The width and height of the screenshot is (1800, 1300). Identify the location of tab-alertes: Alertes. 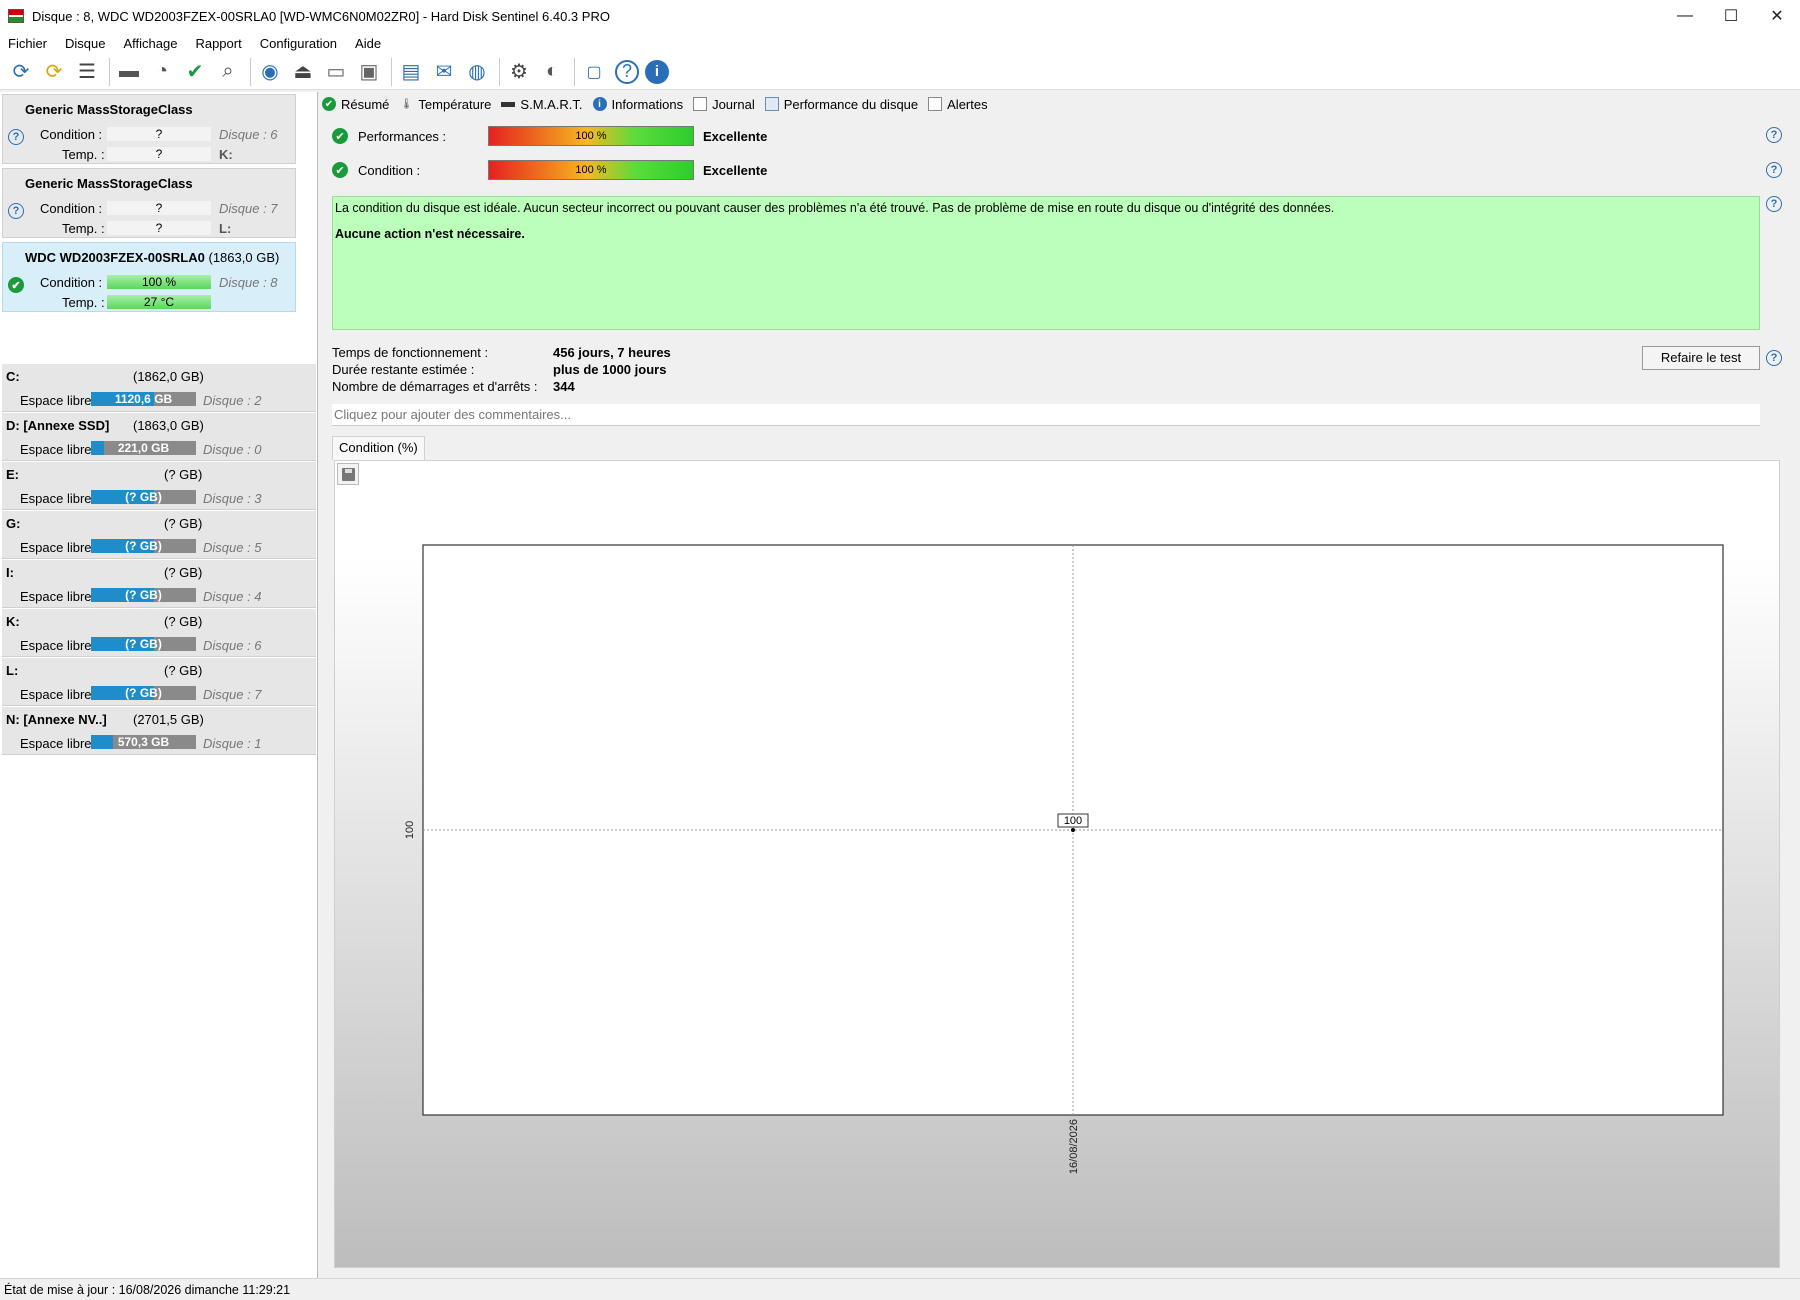
(958, 104).